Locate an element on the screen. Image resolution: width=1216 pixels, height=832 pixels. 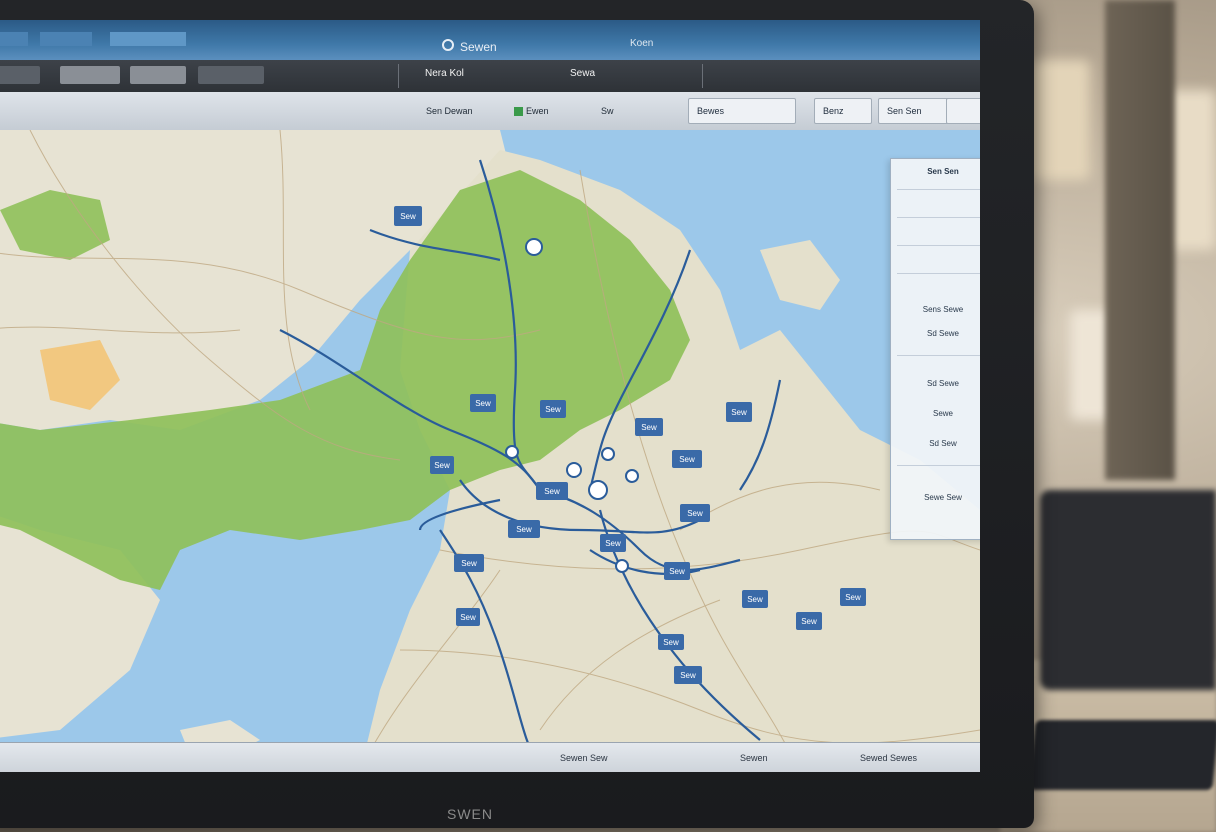
toolbar-item-label: Ewen is located at coordinates (537, 111).